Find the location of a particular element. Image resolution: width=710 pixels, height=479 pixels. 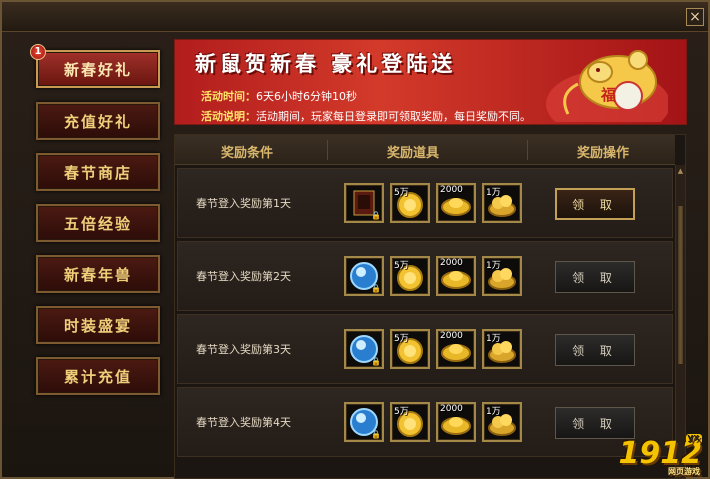

nav-item-festival-shop: 春节商店 is located at coordinates (98, 172).